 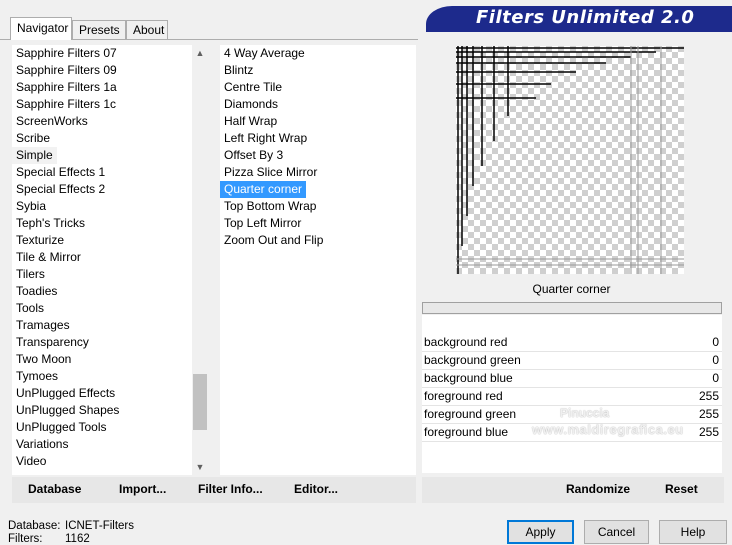 I want to click on scrollbar-thumb, so click(x=200, y=402).